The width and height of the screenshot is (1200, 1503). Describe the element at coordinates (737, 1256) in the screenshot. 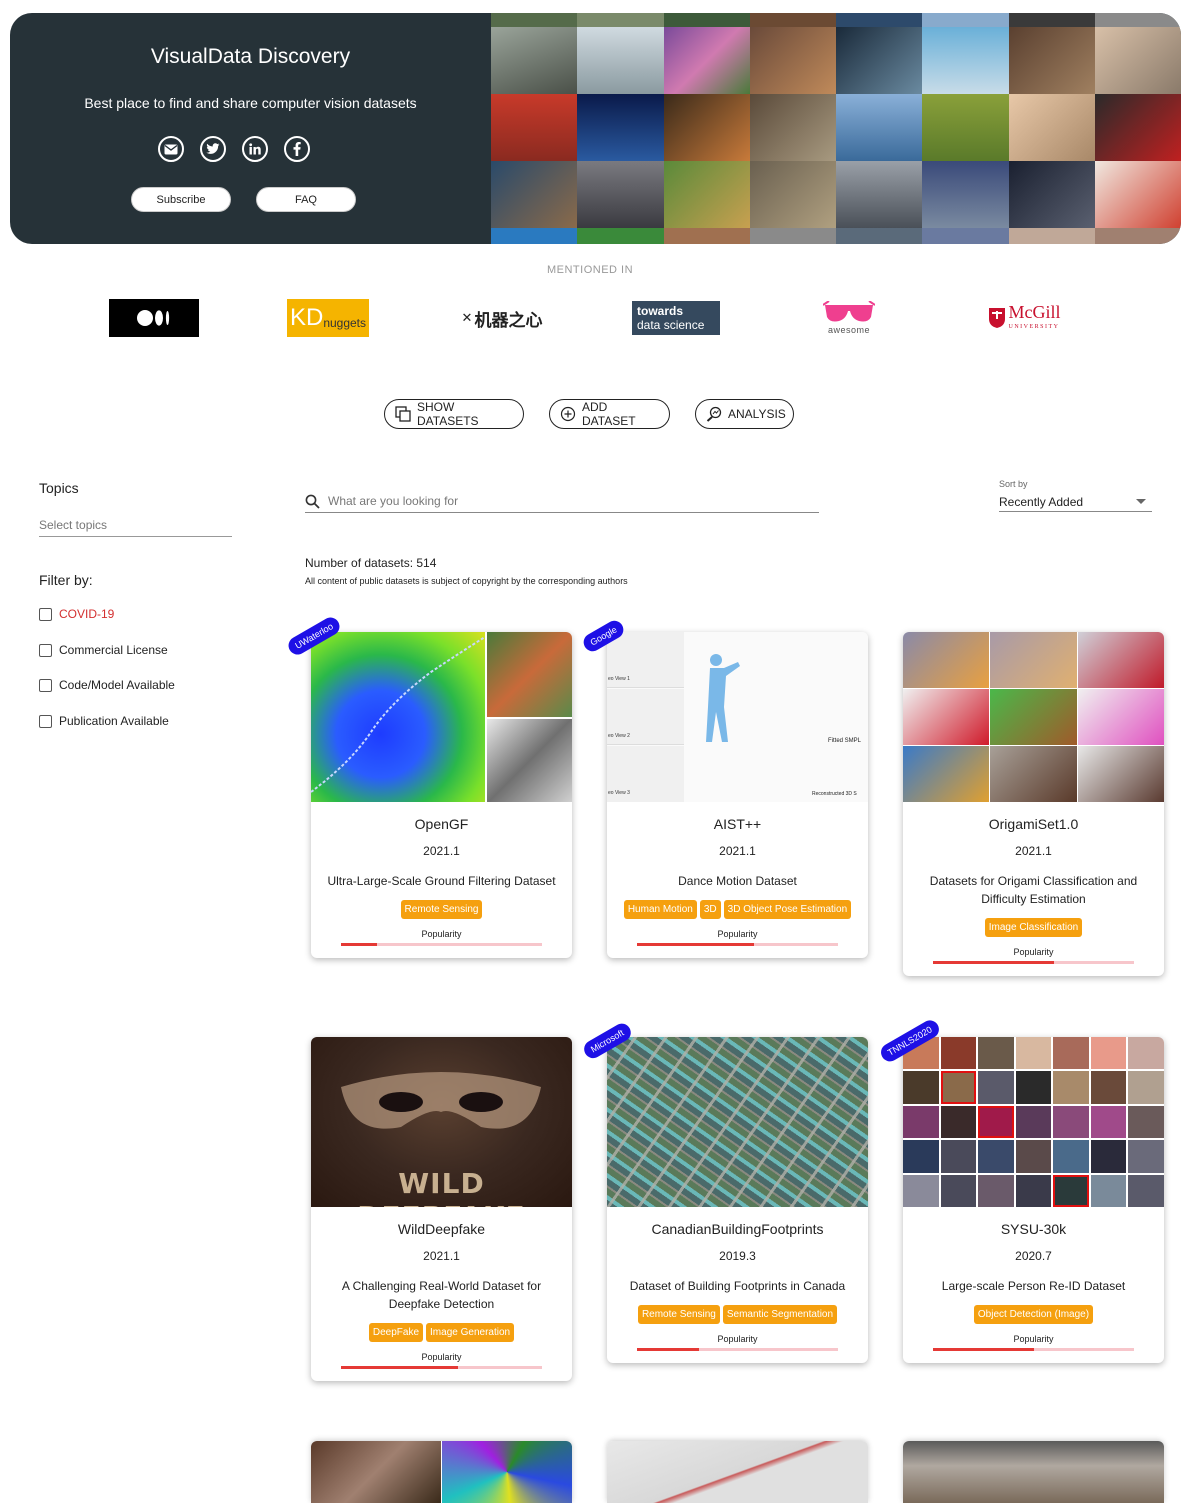

I see `card-version: 2019.3` at that location.